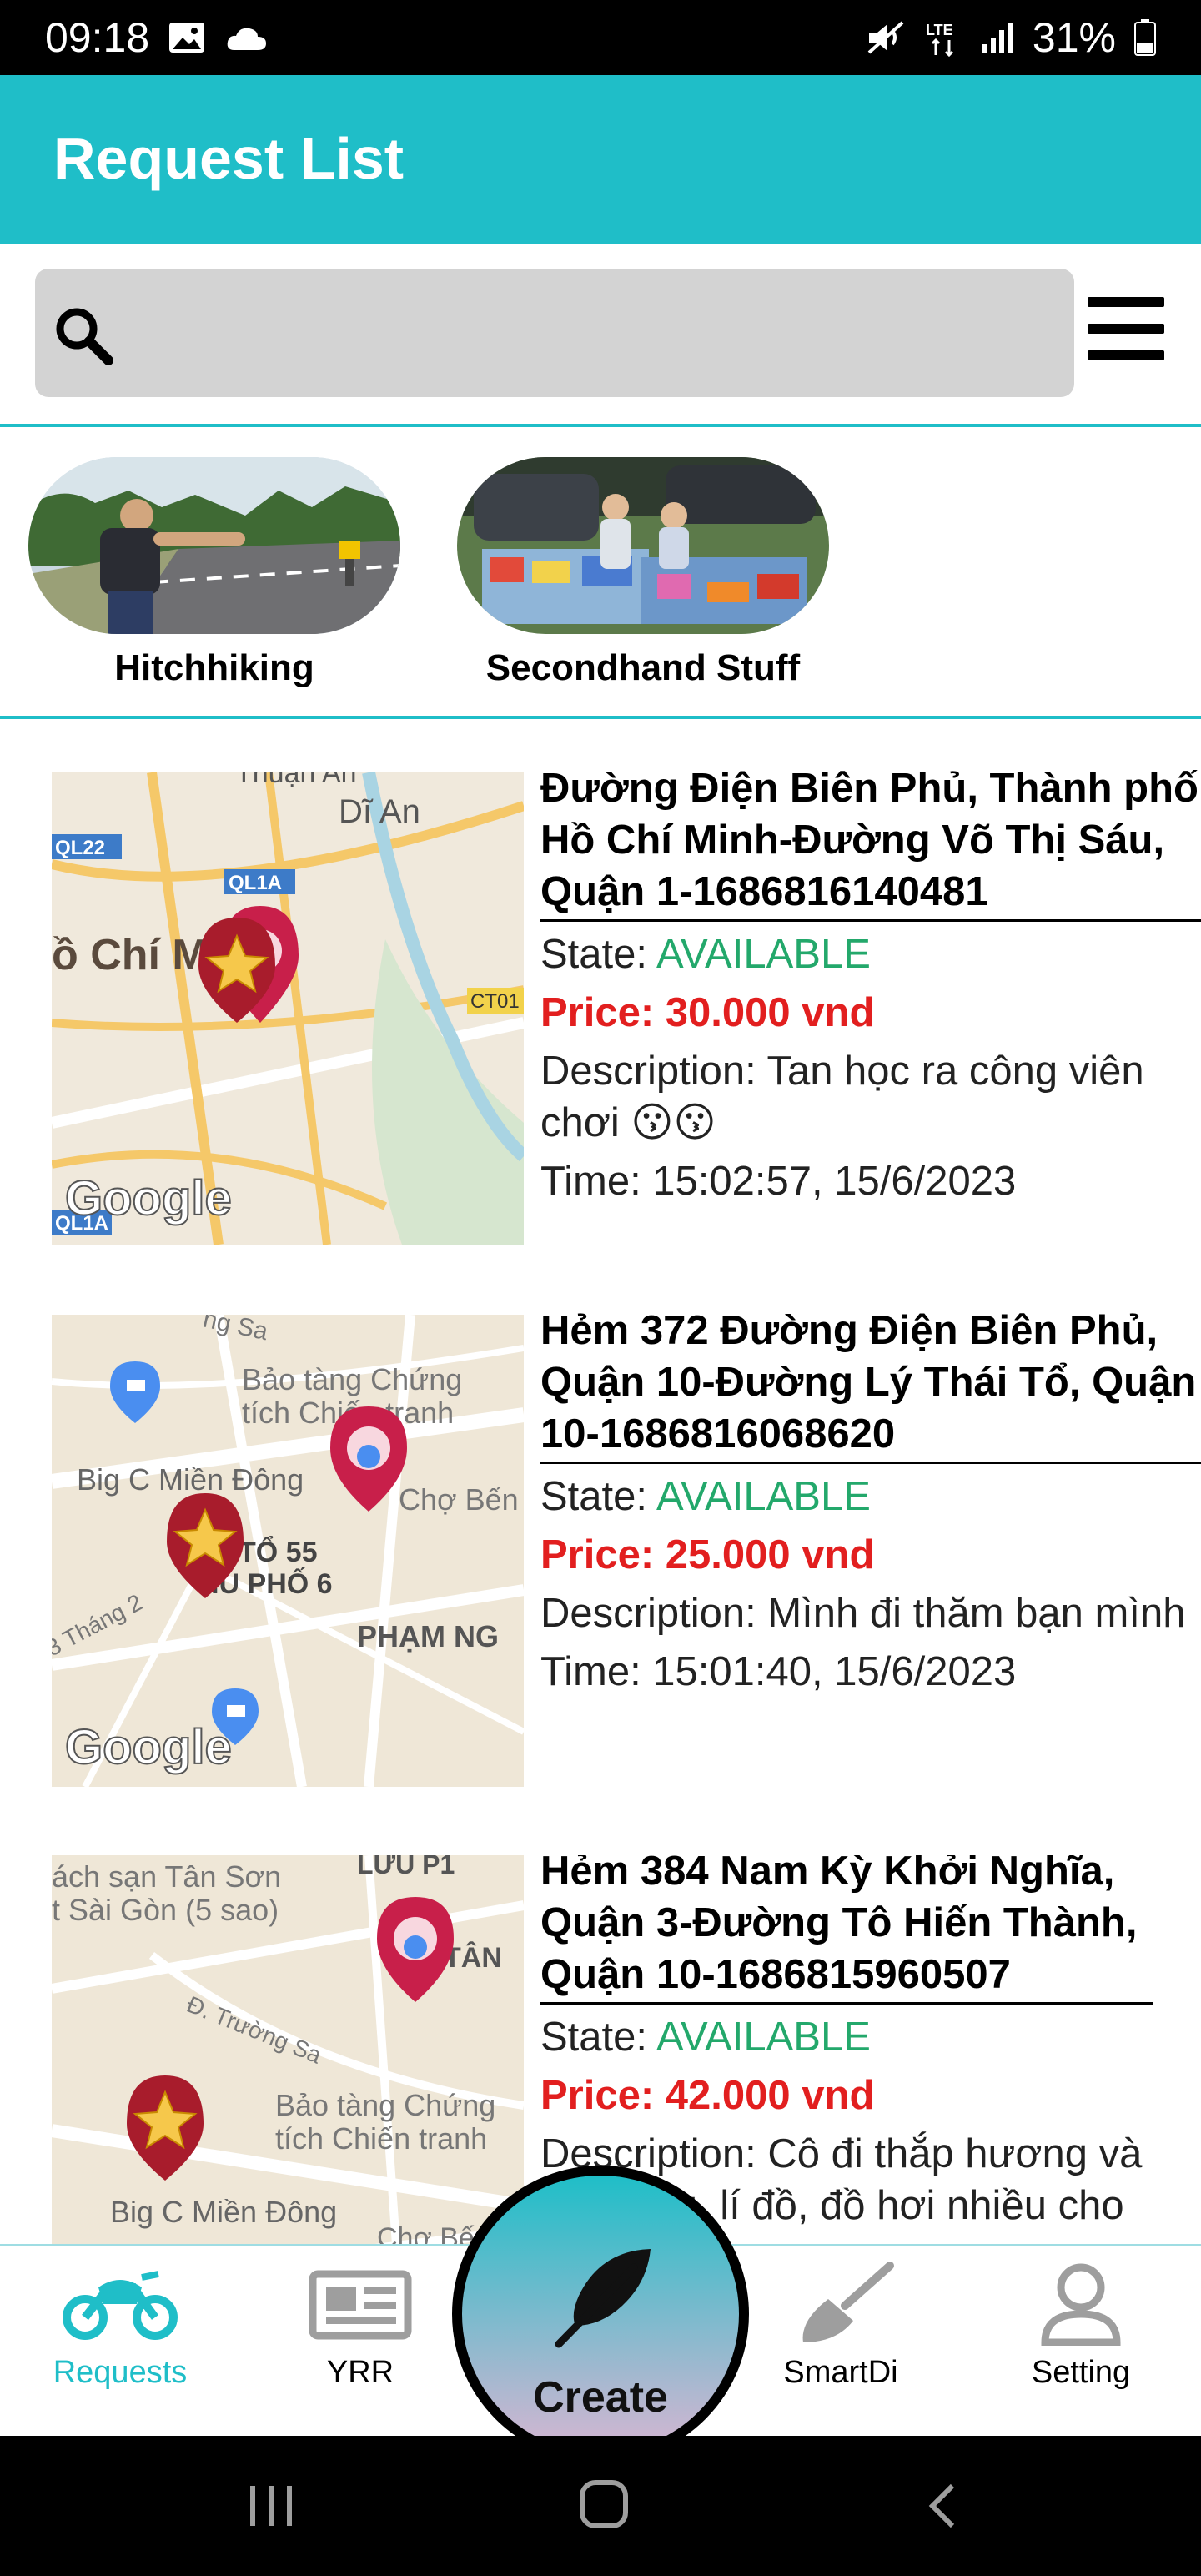  What do you see at coordinates (187, 37) in the screenshot?
I see `gallery-notification-icon` at bounding box center [187, 37].